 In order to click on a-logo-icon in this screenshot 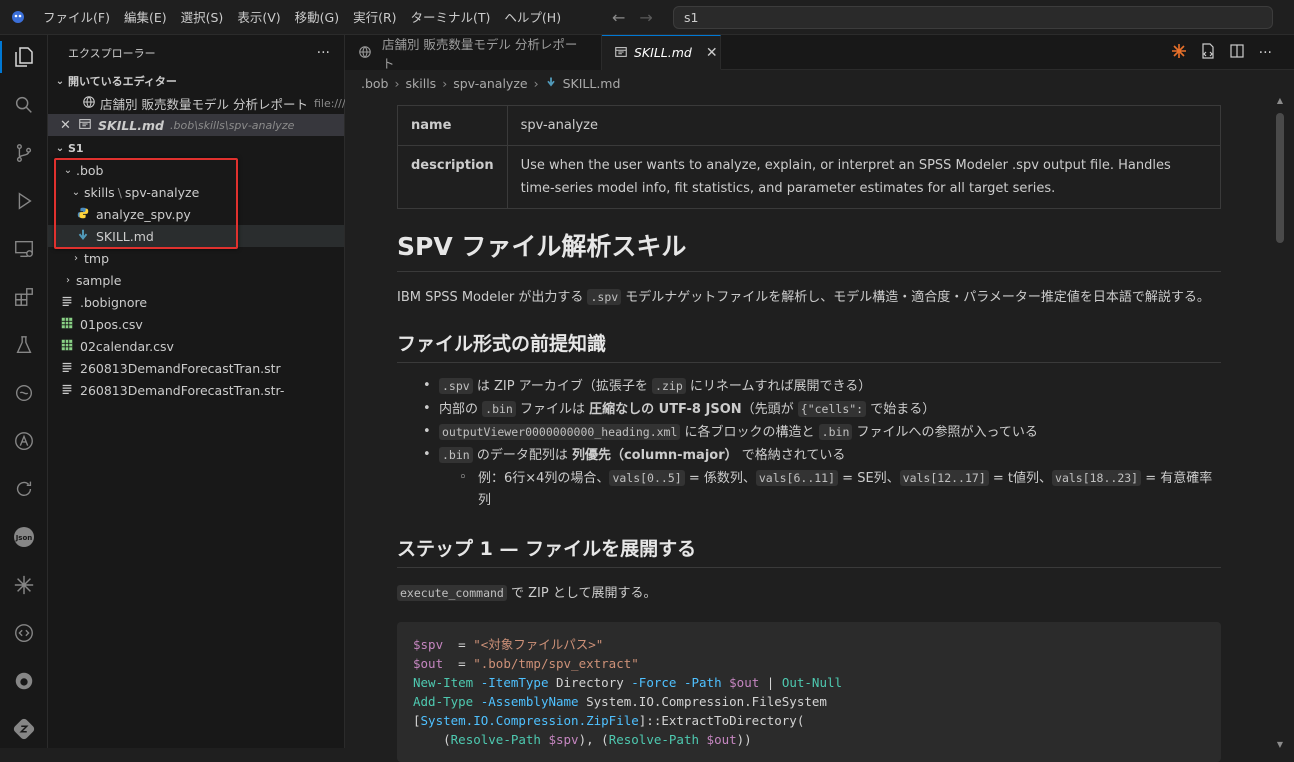, I will do `click(24, 441)`.